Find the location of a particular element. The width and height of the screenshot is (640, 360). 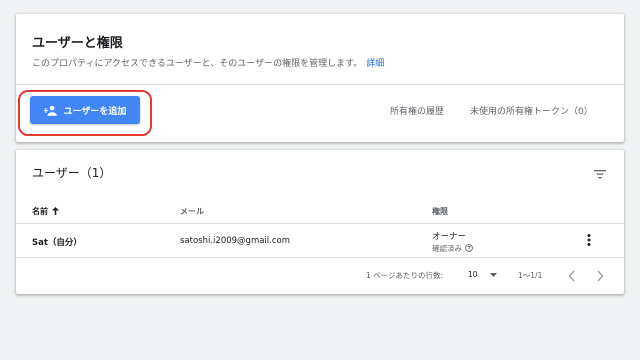

dropdown-arrow-icon is located at coordinates (493, 274).